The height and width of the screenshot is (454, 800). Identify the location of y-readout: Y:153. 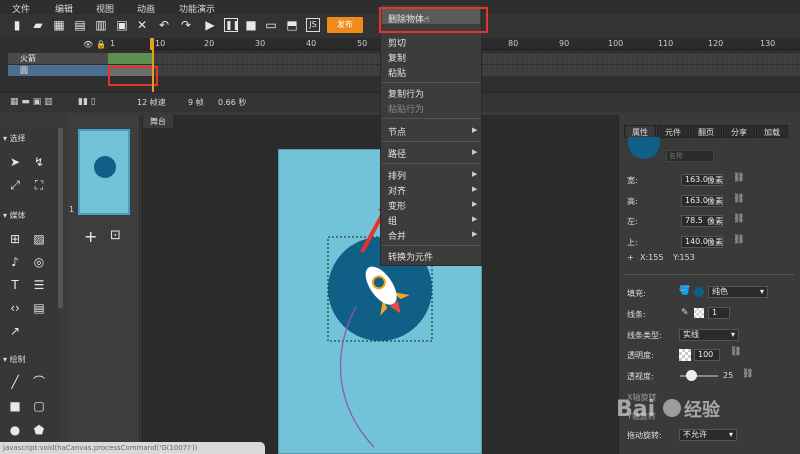
(684, 257).